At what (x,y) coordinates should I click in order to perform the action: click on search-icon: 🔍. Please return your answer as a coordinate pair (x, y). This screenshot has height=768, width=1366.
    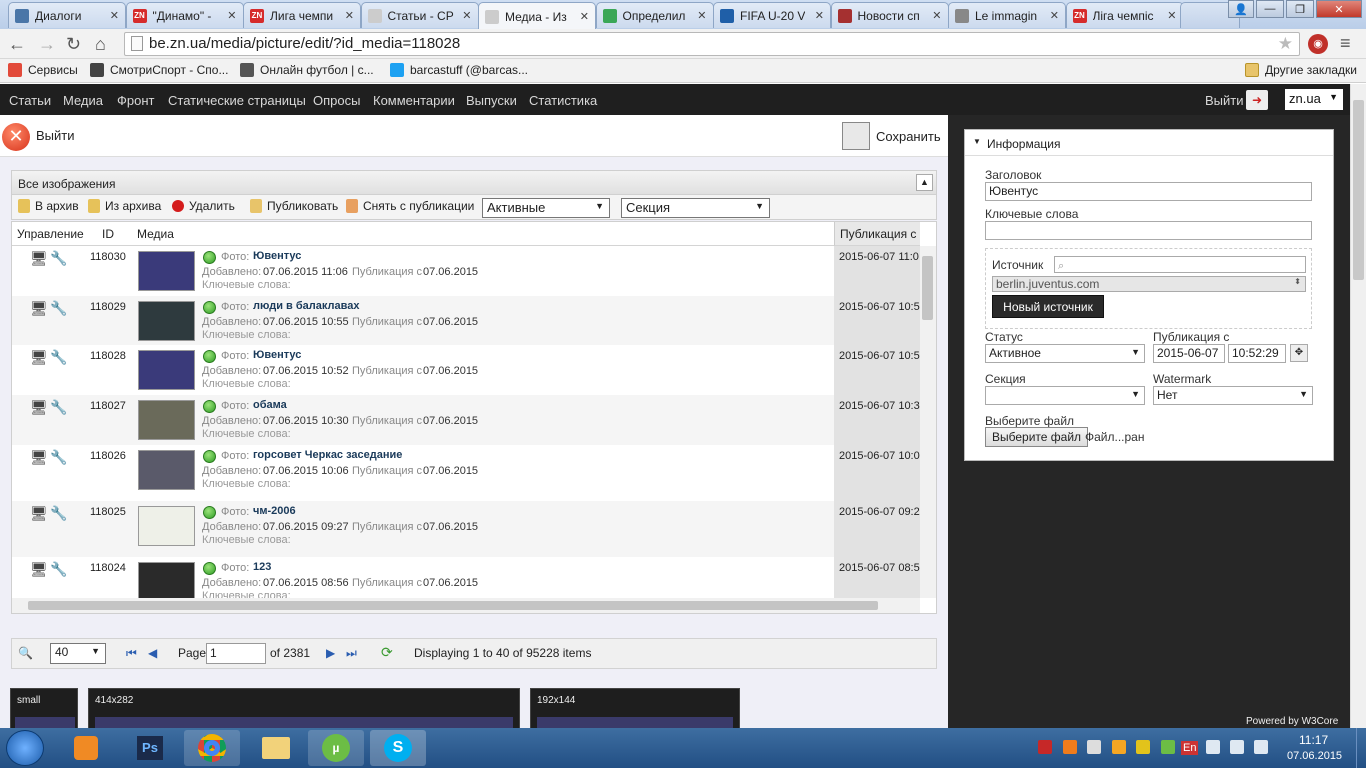
    Looking at the image, I should click on (25, 653).